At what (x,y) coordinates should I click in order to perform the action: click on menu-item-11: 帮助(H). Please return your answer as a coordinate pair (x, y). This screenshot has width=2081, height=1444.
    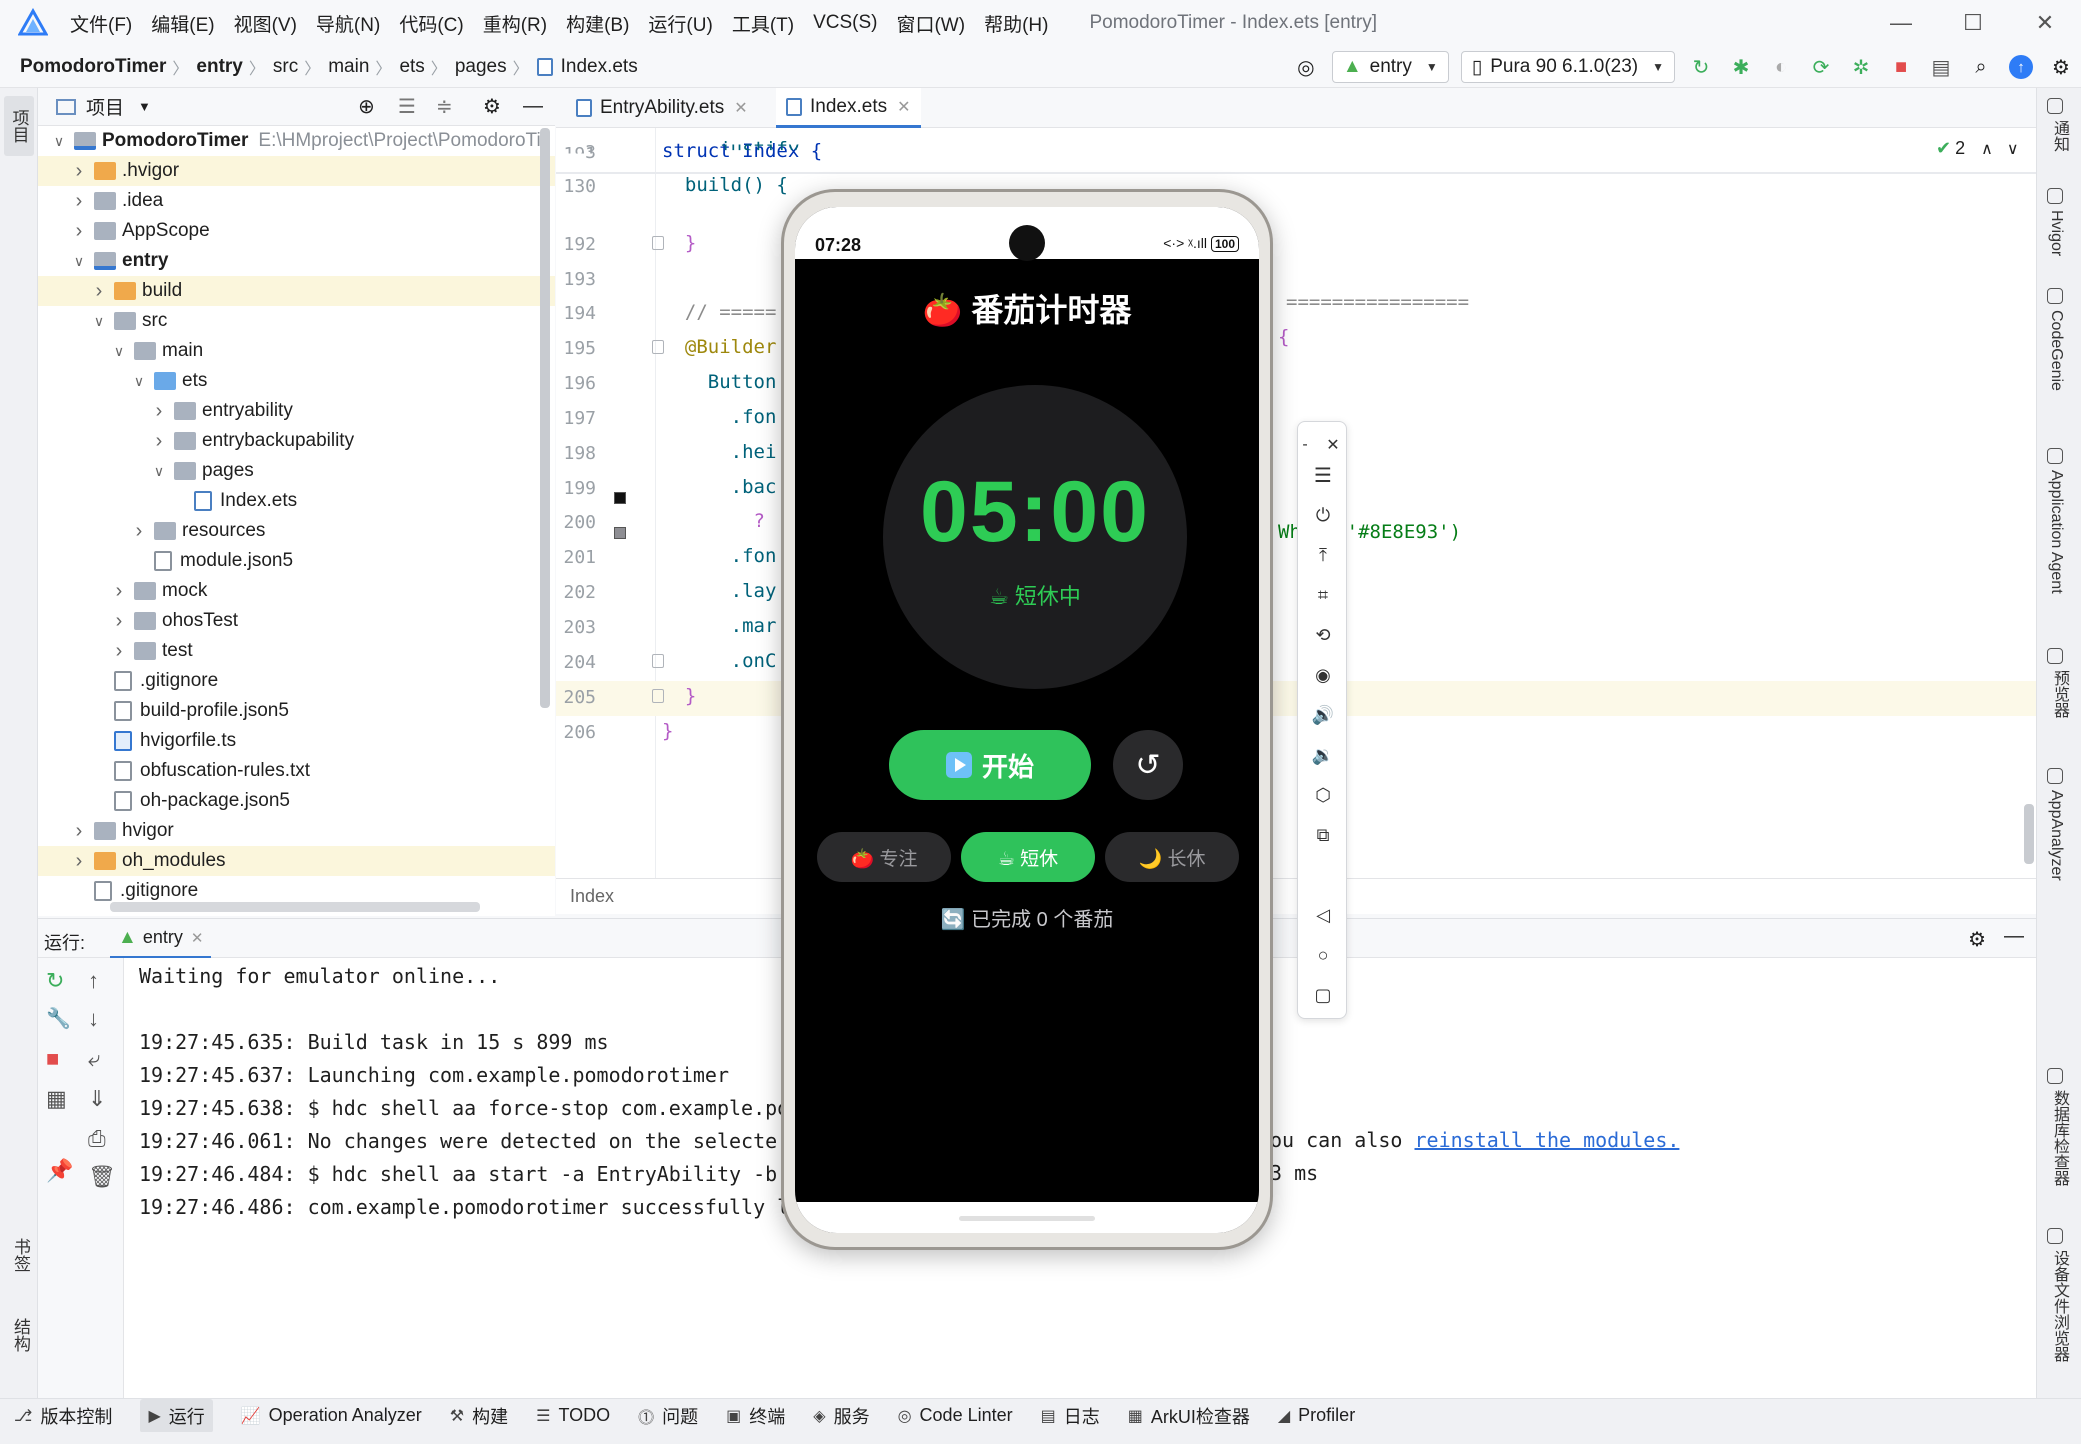
    Looking at the image, I should click on (1016, 23).